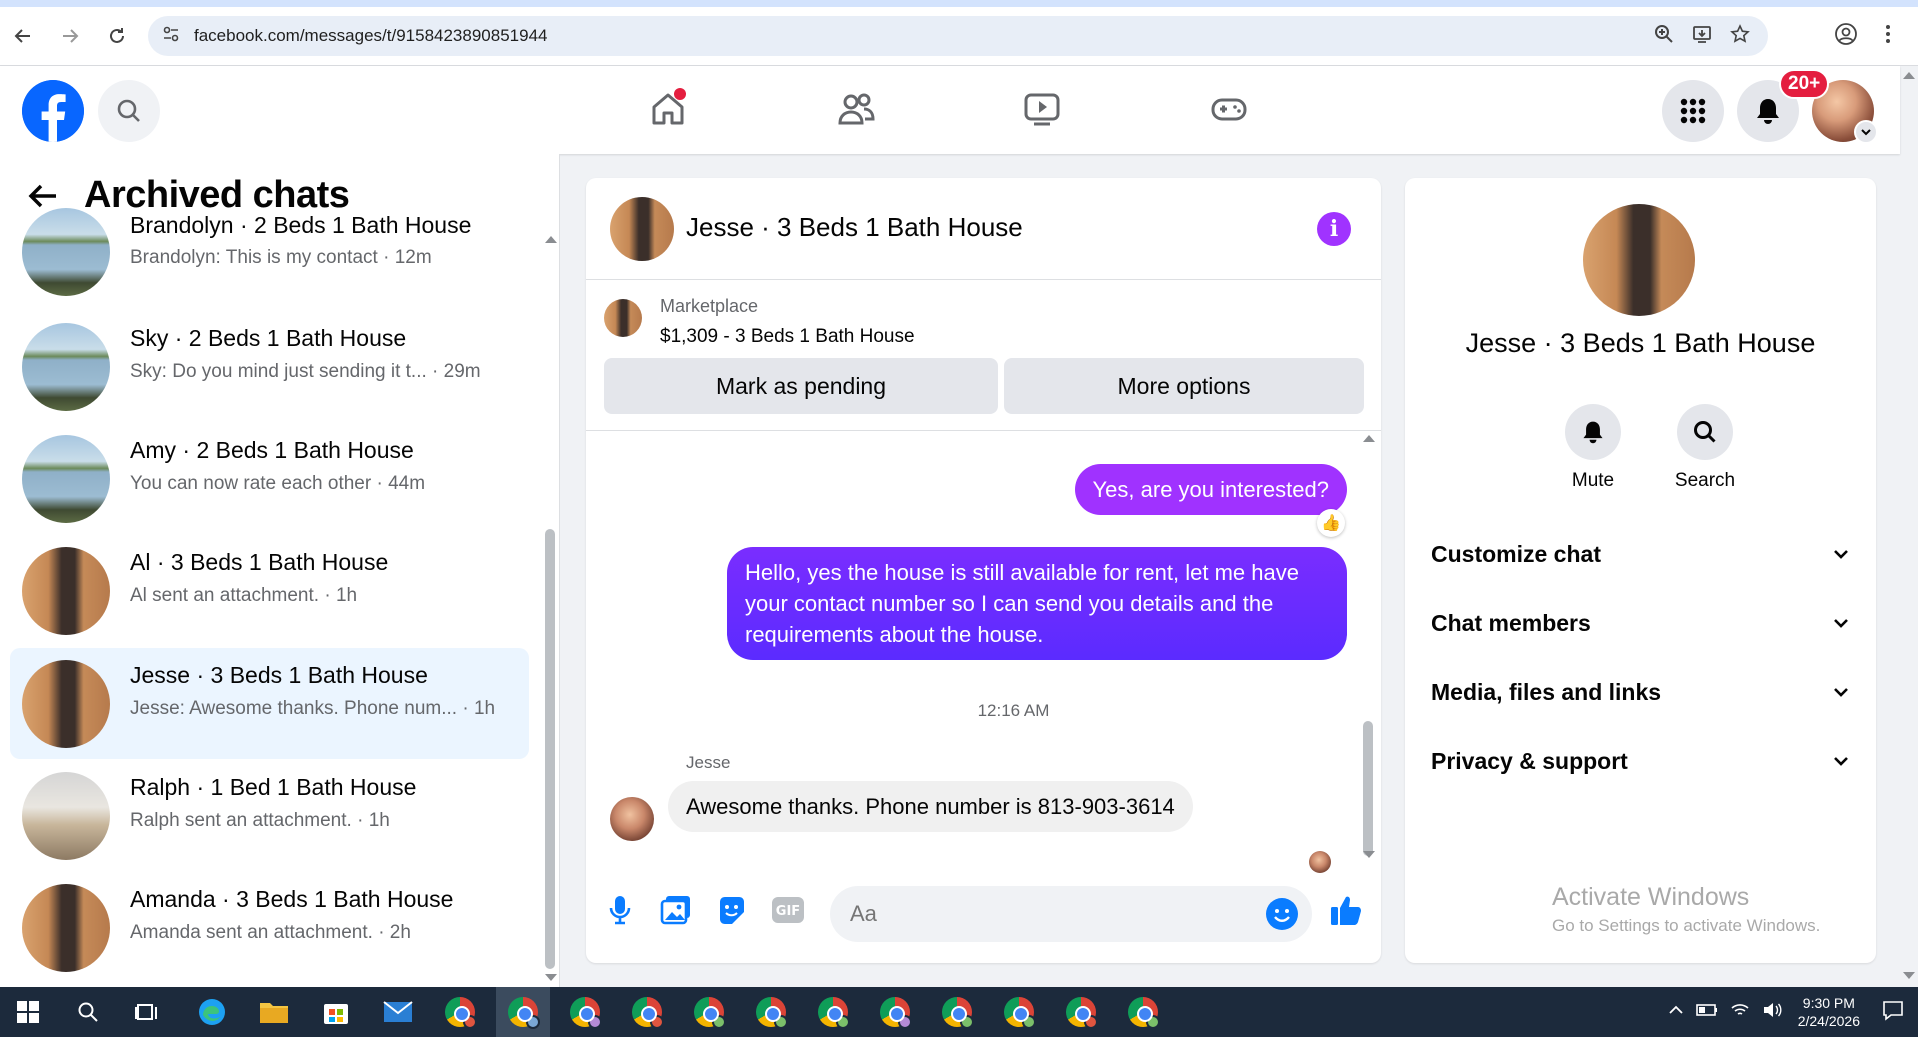 Image resolution: width=1918 pixels, height=1037 pixels. Describe the element at coordinates (1740, 36) in the screenshot. I see `bookmark-star-icon` at that location.